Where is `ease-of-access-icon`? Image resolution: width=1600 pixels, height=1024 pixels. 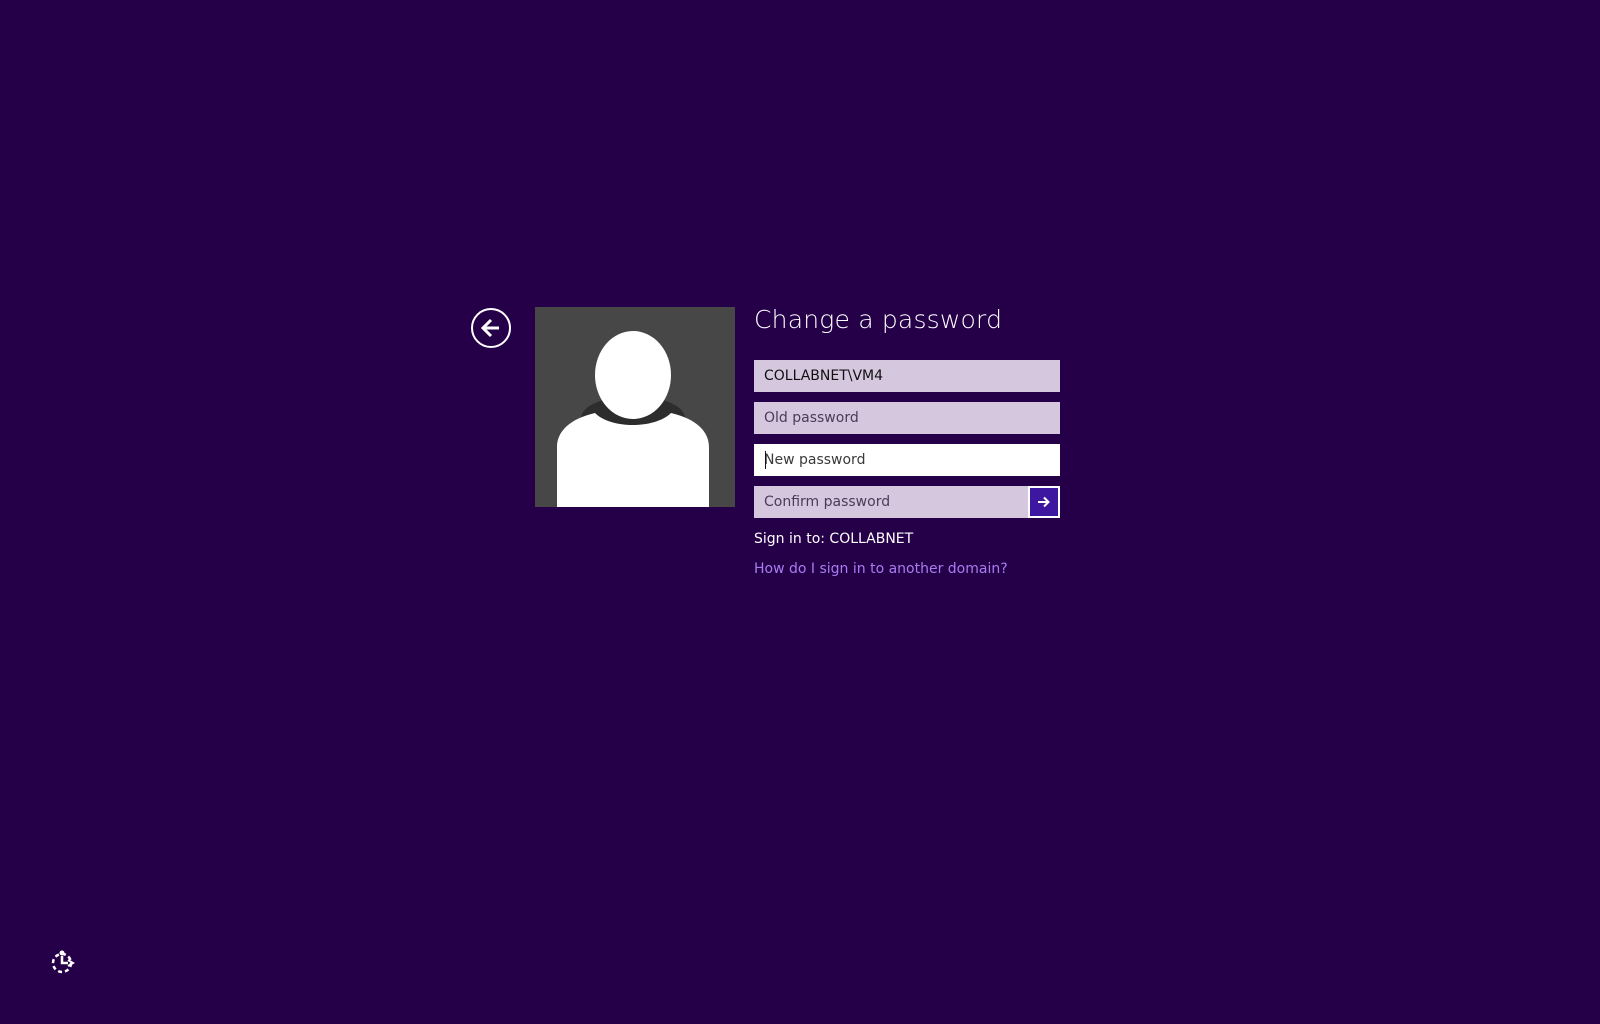 ease-of-access-icon is located at coordinates (63, 962).